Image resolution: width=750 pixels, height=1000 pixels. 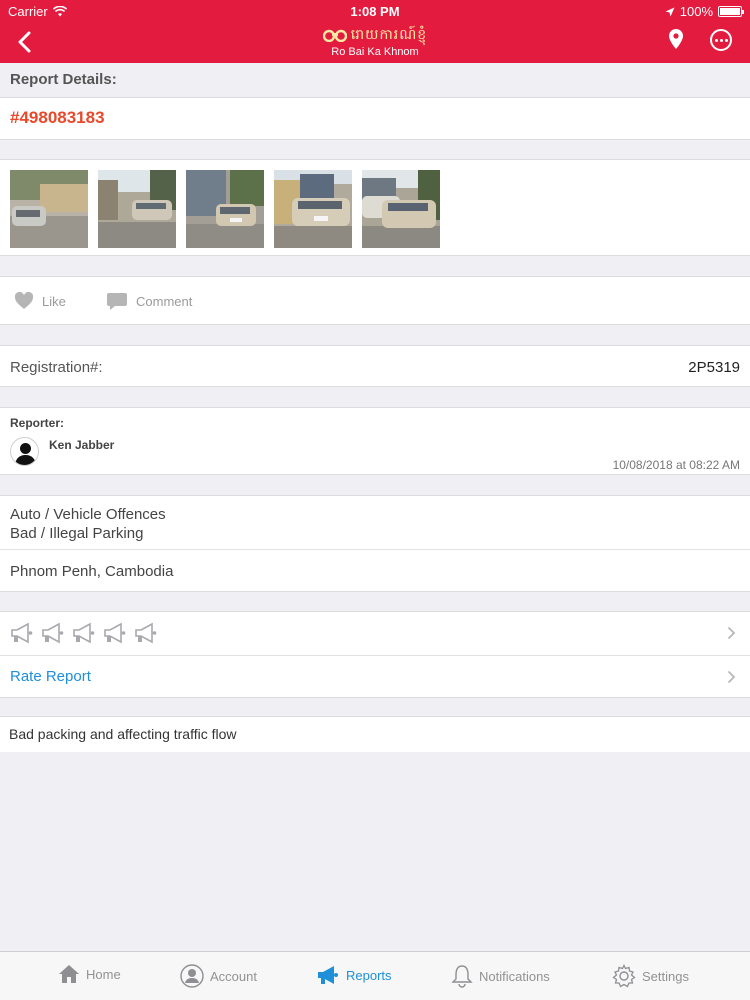 I want to click on tab-notifications-label: Notifications, so click(x=514, y=976).